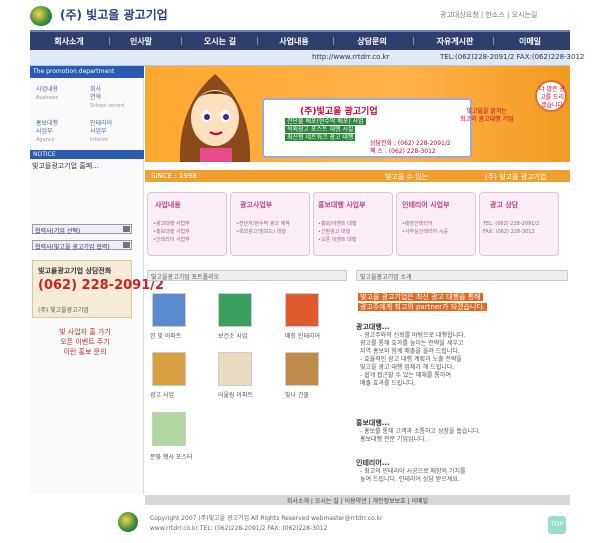  I want to click on footer-links-bar: 회사소개 | 오시는 길 | 이용약관 | 개인정보보호 | 이메일, so click(357, 500).